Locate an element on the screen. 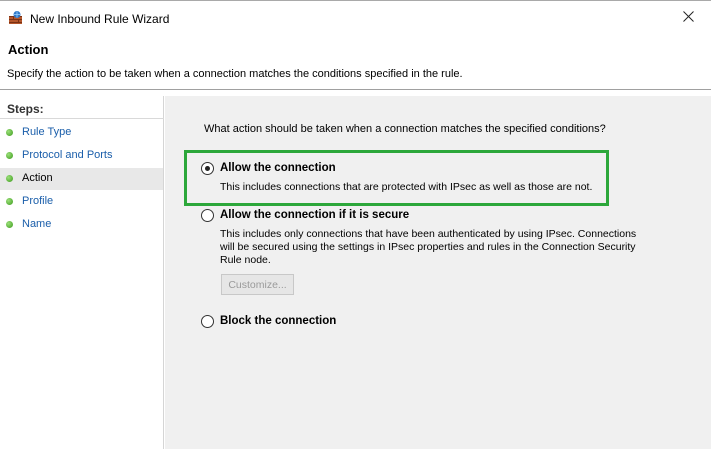  firewall-icon is located at coordinates (15, 17).